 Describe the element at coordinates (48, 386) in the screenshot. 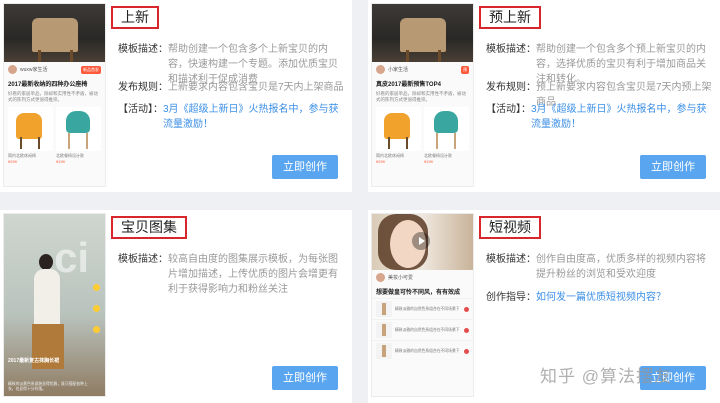

I see `preview-caption-desc: 精致的淡黄色系裙装显得优雅，既可搭配各种上衣，也显得十分利落。` at that location.